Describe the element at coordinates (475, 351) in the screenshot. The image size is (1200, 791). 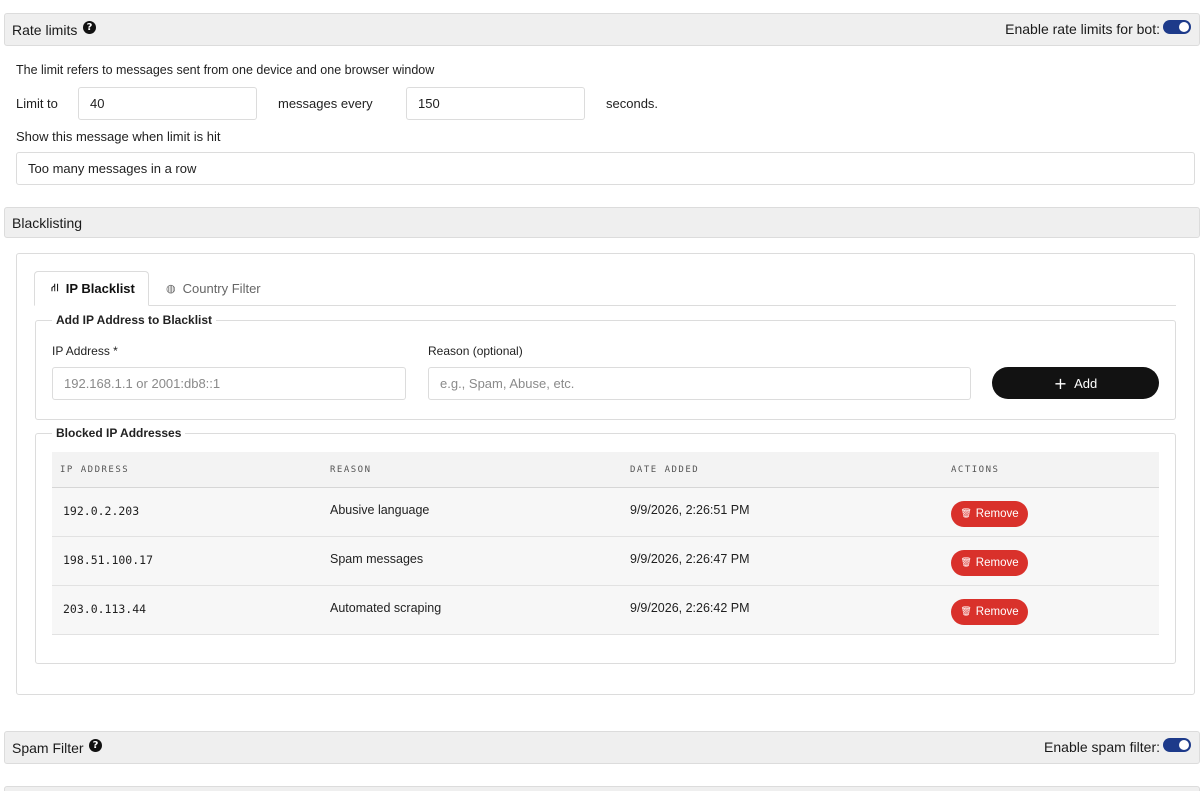
I see `reason-label: Reason (optional)` at that location.